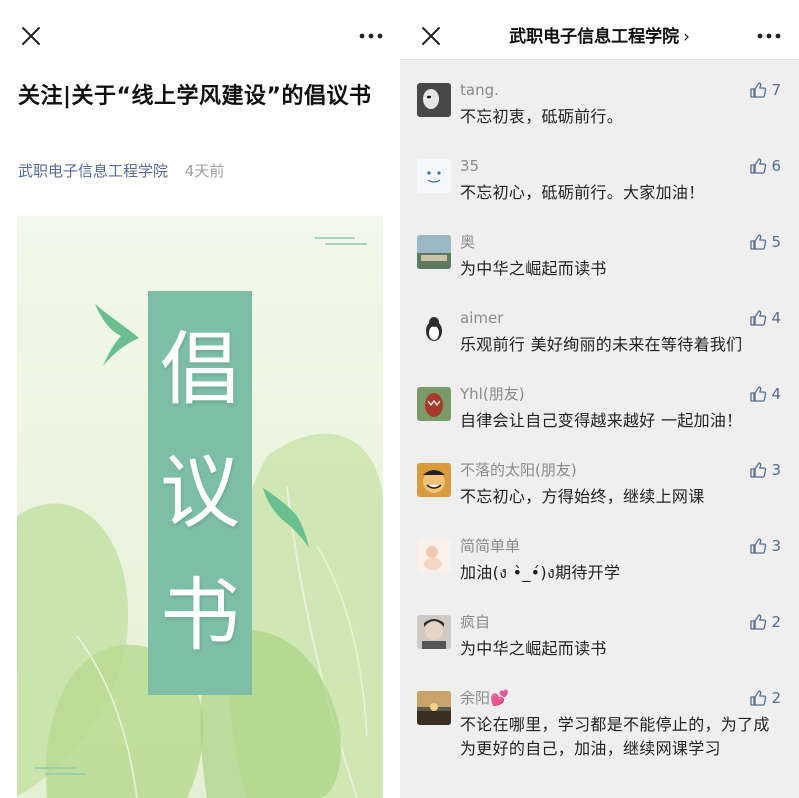  What do you see at coordinates (601, 344) in the screenshot?
I see `comment-text: 乐观前行 美好绚丽的未来在等待着我们` at bounding box center [601, 344].